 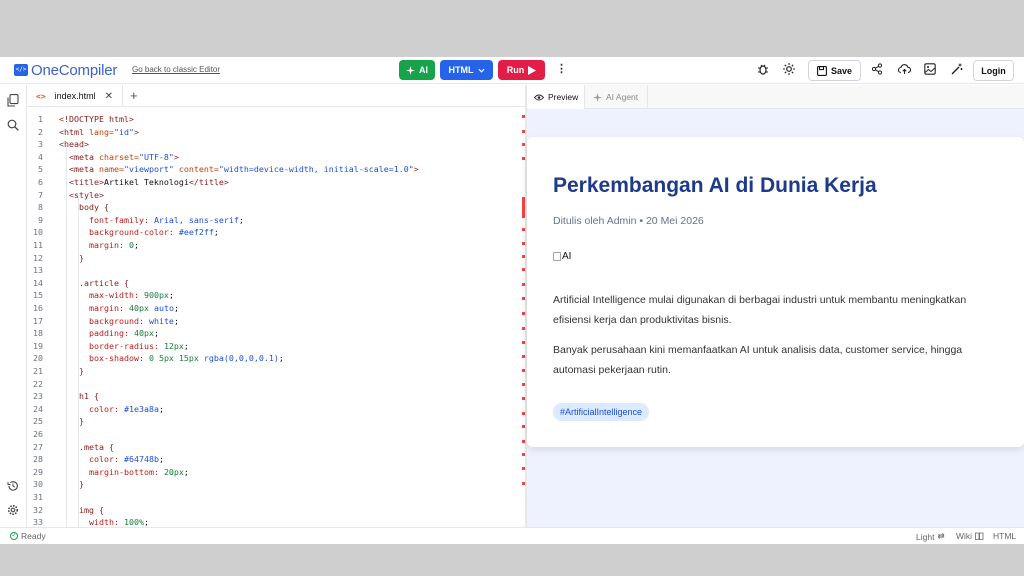 What do you see at coordinates (133, 522) in the screenshot?
I see `code-token: 100%` at bounding box center [133, 522].